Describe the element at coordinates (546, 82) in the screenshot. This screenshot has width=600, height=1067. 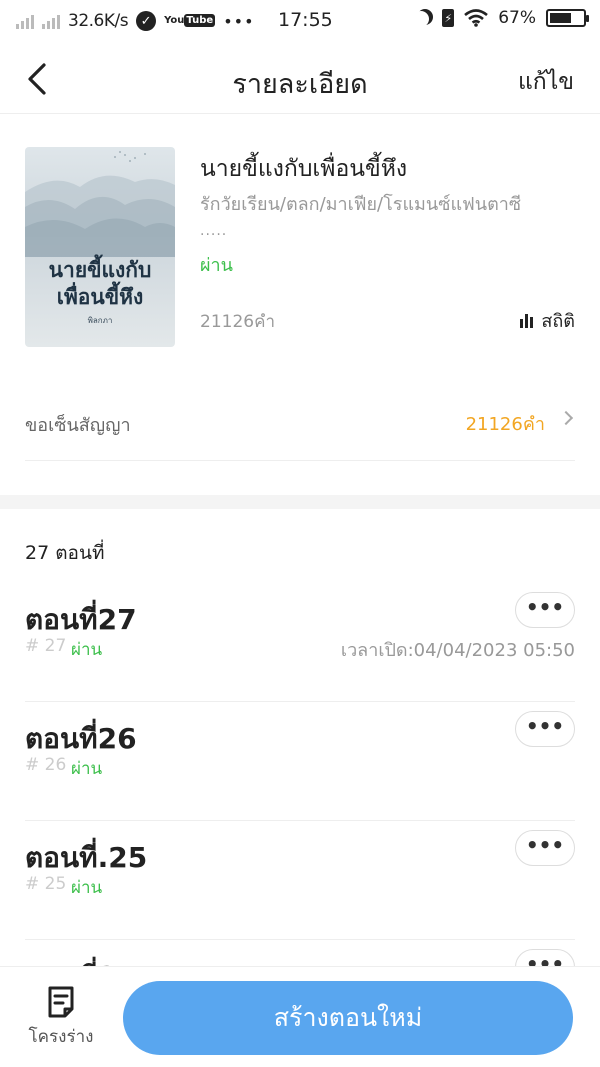
I see `edit-button: แก้ไข` at that location.